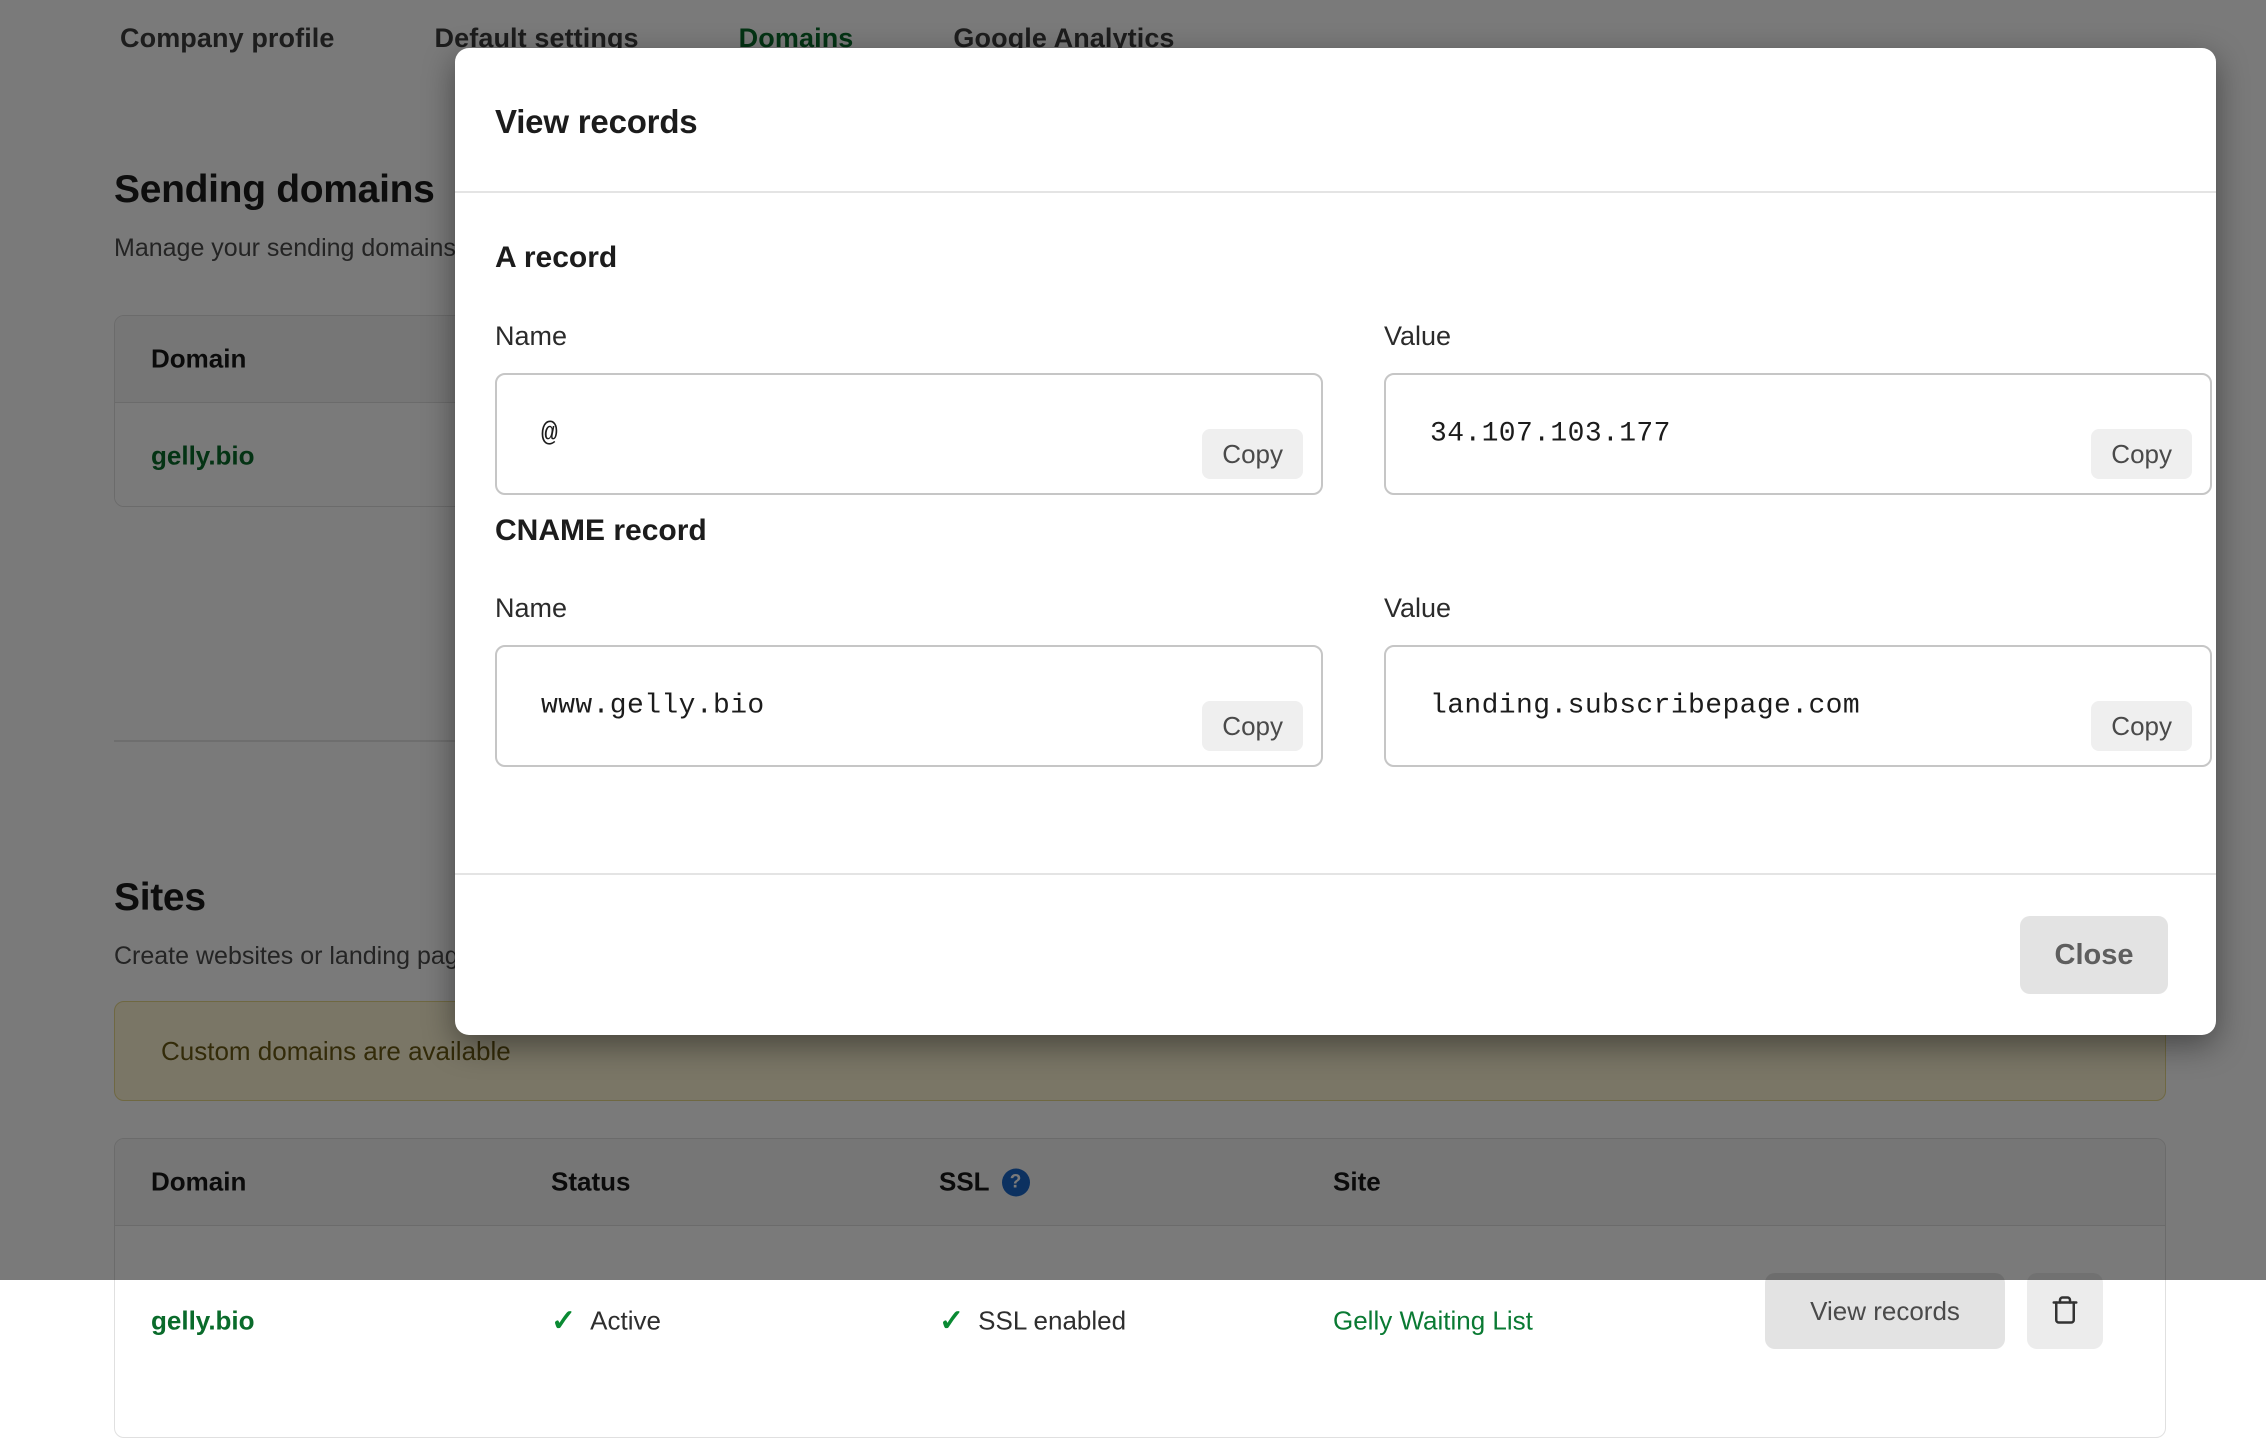 This screenshot has height=1438, width=2266. Describe the element at coordinates (1885, 1311) in the screenshot. I see `view-records-button: View records` at that location.